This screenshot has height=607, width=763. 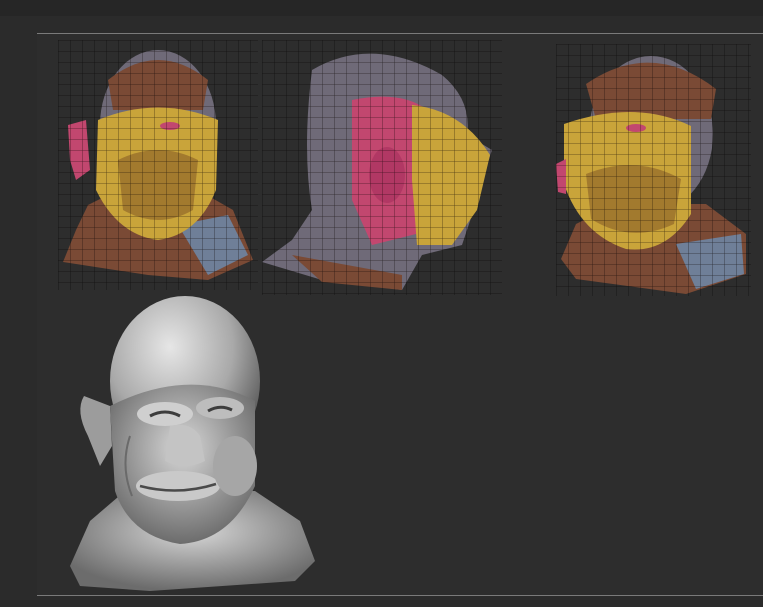 I want to click on bottom-divider, so click(x=400, y=595).